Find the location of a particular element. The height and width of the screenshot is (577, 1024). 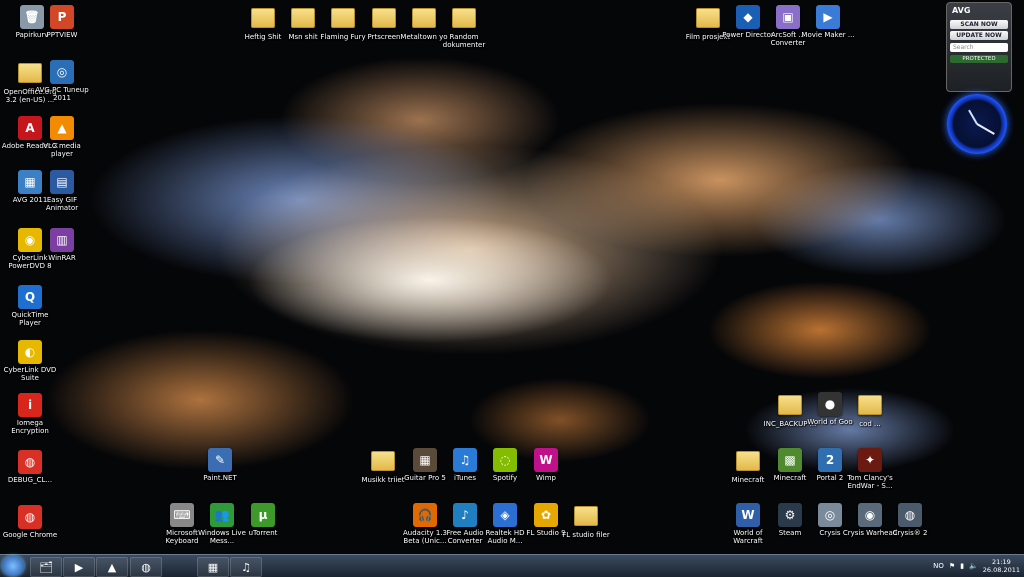

desktop-icon: ◐ CyberLink DVD Suite is located at coordinates (30, 361).